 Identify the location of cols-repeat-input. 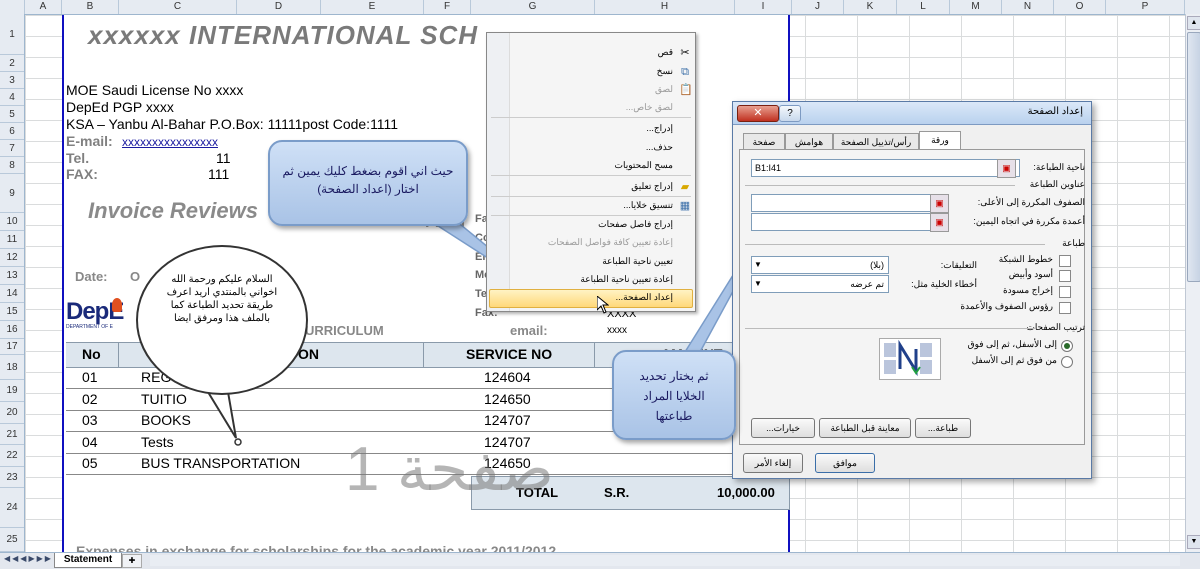
(850, 222).